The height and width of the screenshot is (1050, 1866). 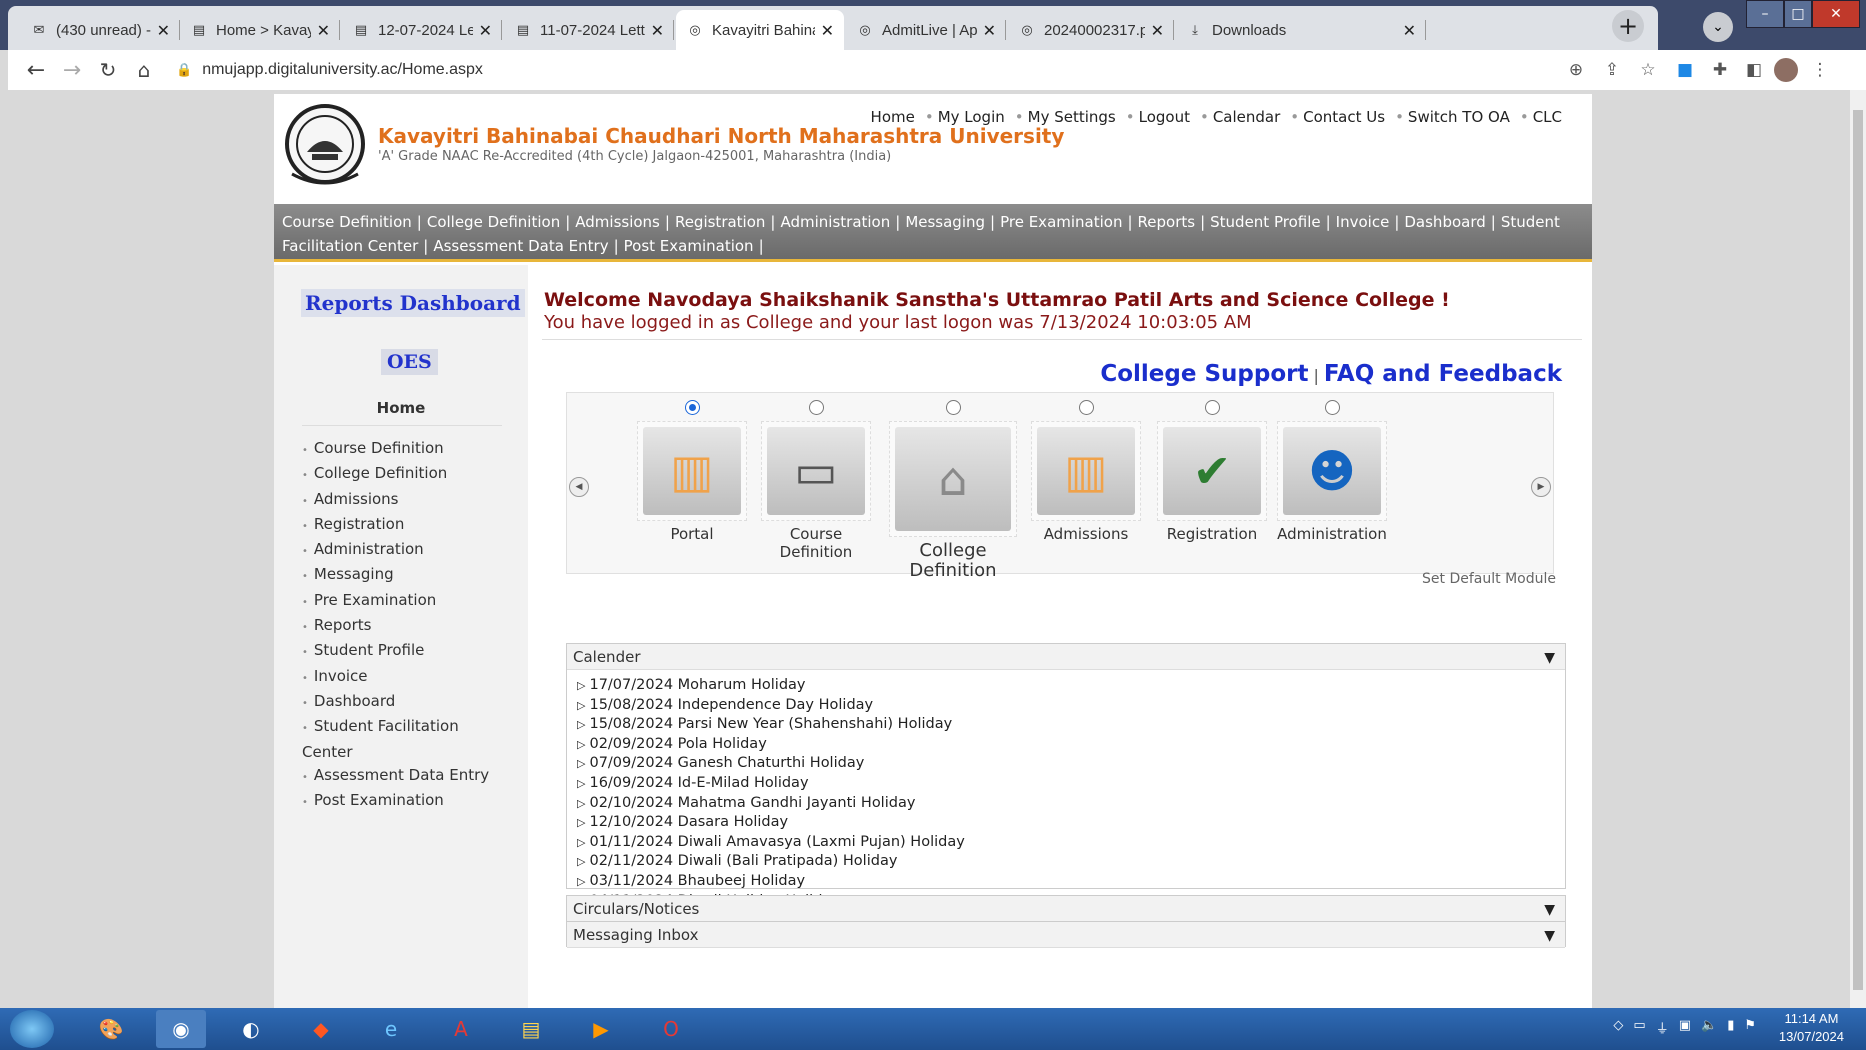 What do you see at coordinates (1167, 222) in the screenshot?
I see `menu-item: Reports` at bounding box center [1167, 222].